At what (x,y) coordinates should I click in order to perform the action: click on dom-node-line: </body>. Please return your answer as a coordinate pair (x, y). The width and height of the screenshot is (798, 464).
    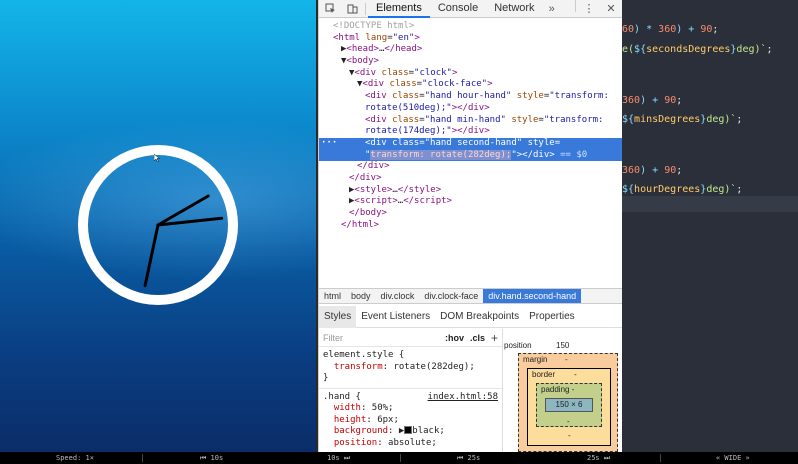
    Looking at the image, I should click on (470, 214).